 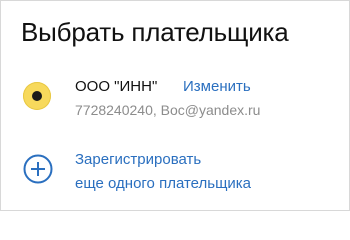 I want to click on payer-details: 7728240240, Вос@yandex.ru, so click(x=168, y=110).